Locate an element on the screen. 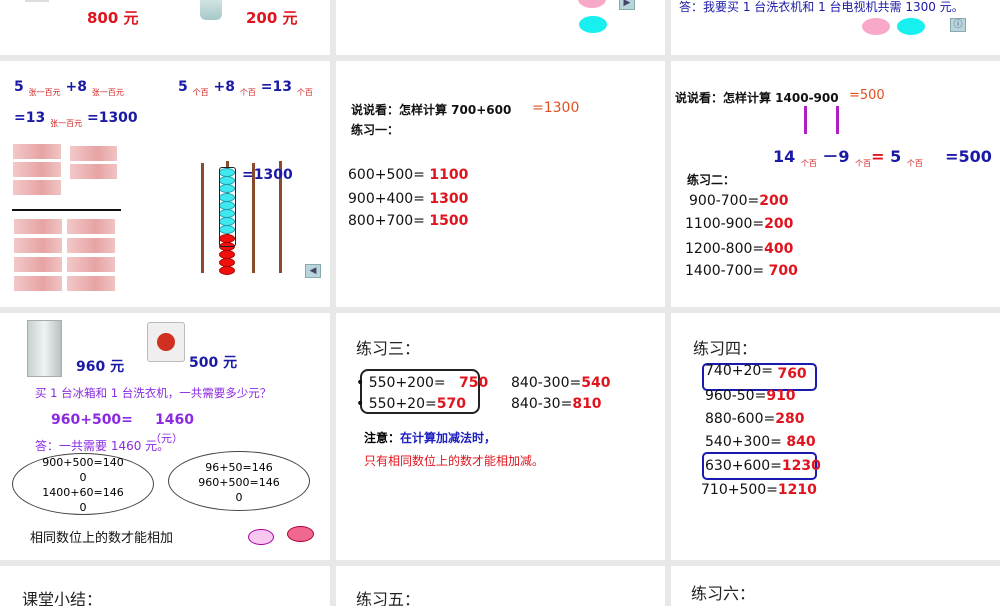 The width and height of the screenshot is (1000, 606). price-washer: 500 元 is located at coordinates (213, 363).